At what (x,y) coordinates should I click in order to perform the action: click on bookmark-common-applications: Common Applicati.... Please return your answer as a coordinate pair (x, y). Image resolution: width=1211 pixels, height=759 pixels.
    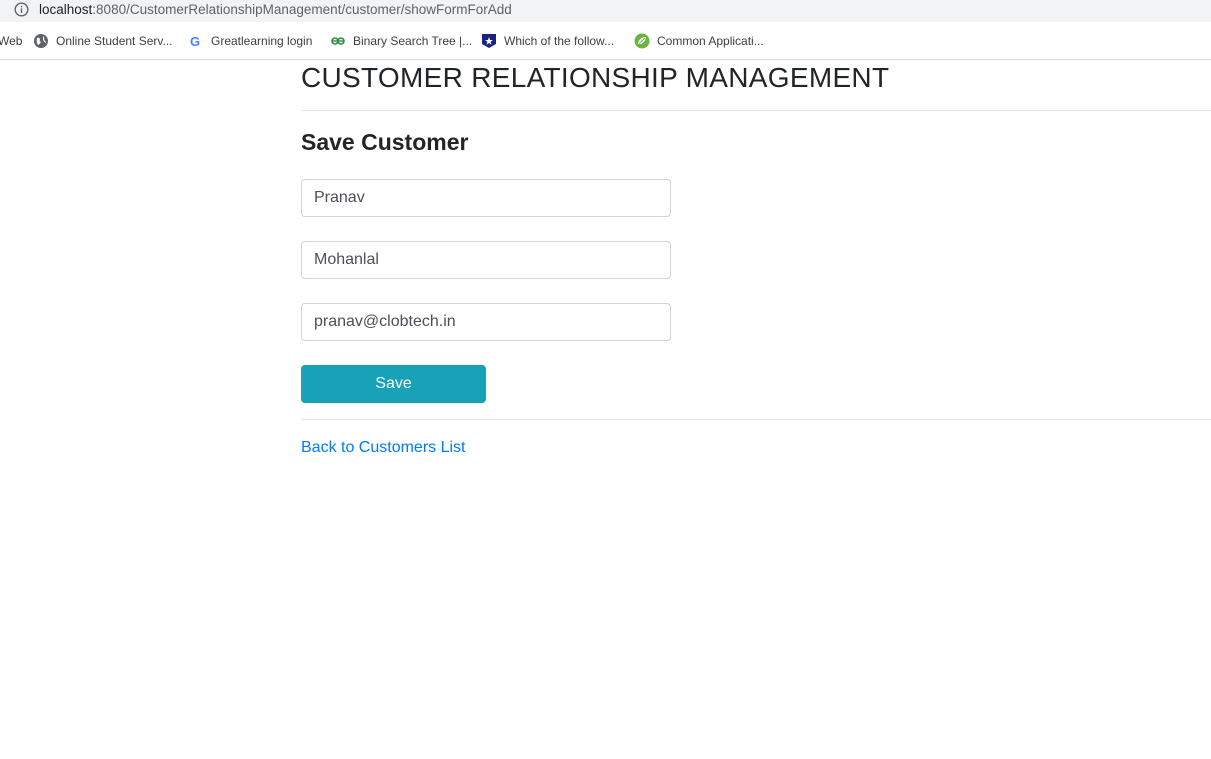
    Looking at the image, I should click on (699, 41).